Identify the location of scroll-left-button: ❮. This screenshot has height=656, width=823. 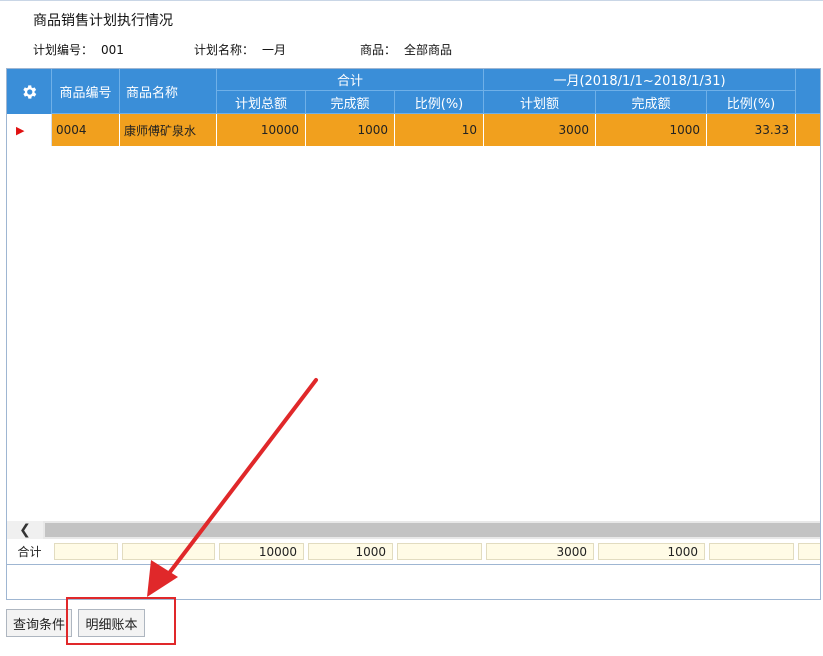
(25, 530).